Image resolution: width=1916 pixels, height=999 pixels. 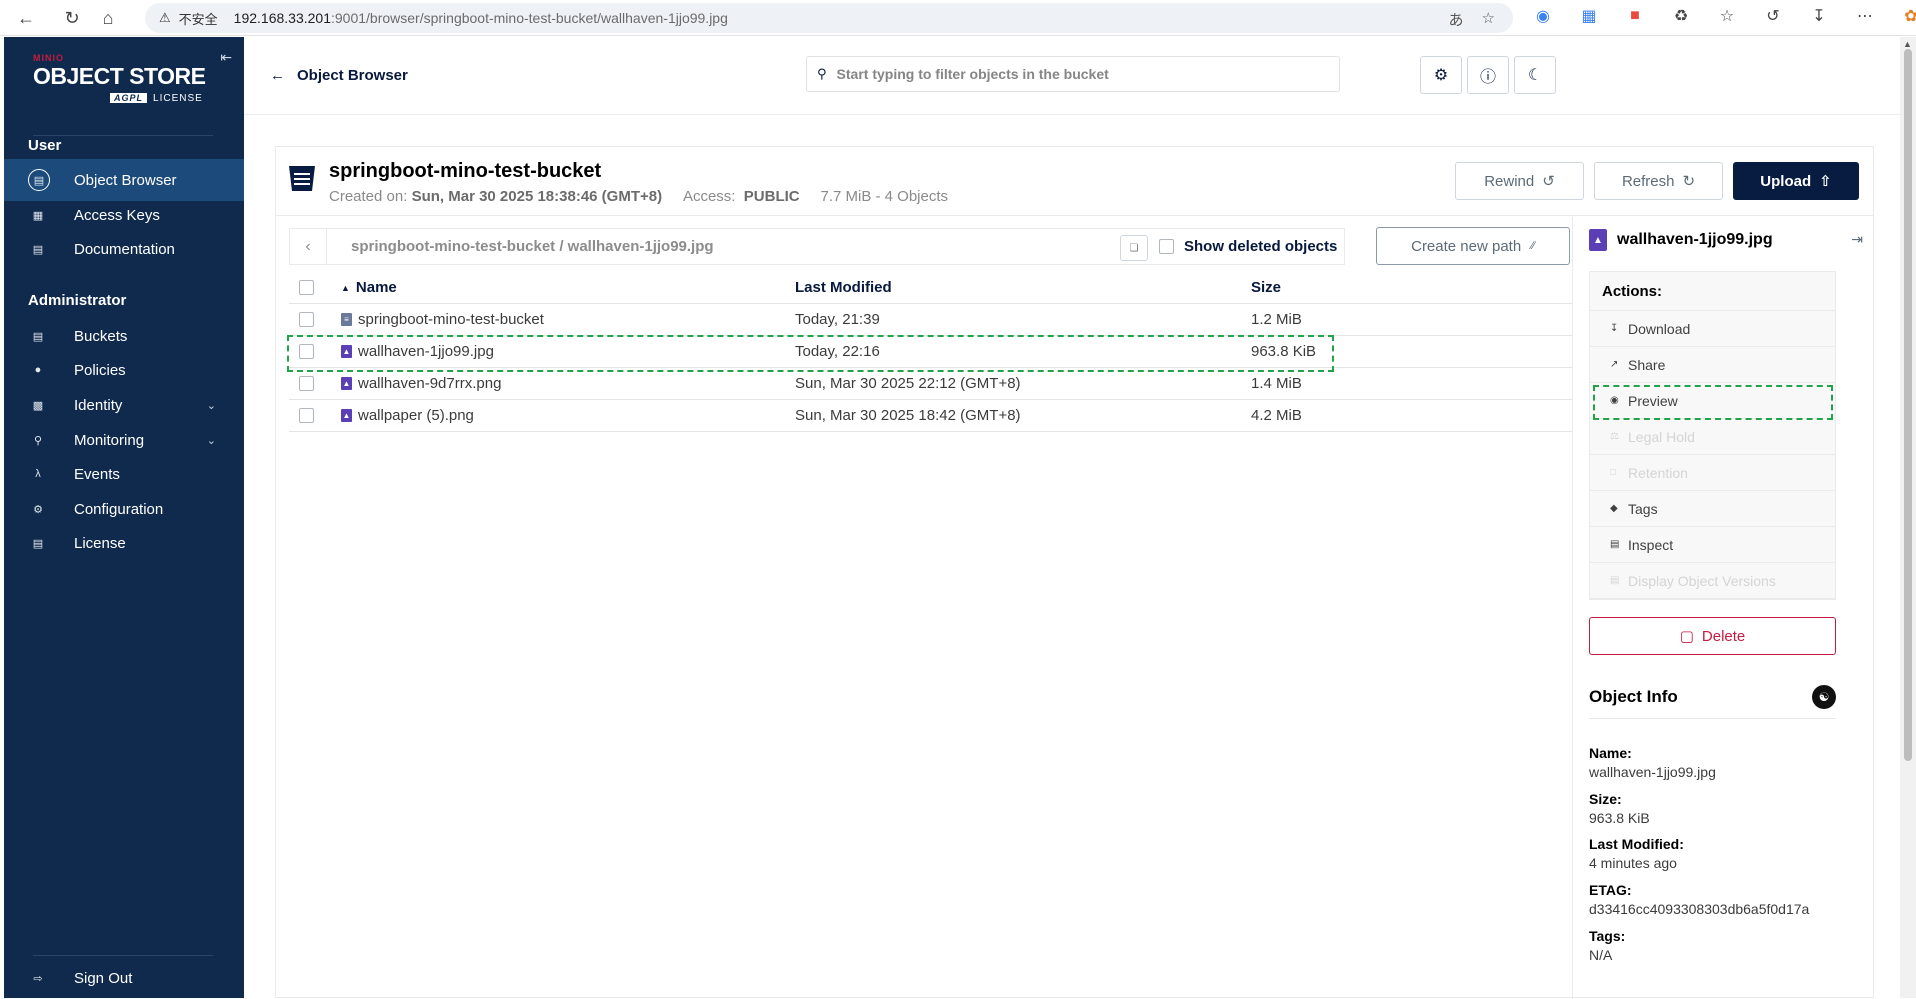 What do you see at coordinates (1276, 383) in the screenshot?
I see `object-size: 1.4 MiB` at bounding box center [1276, 383].